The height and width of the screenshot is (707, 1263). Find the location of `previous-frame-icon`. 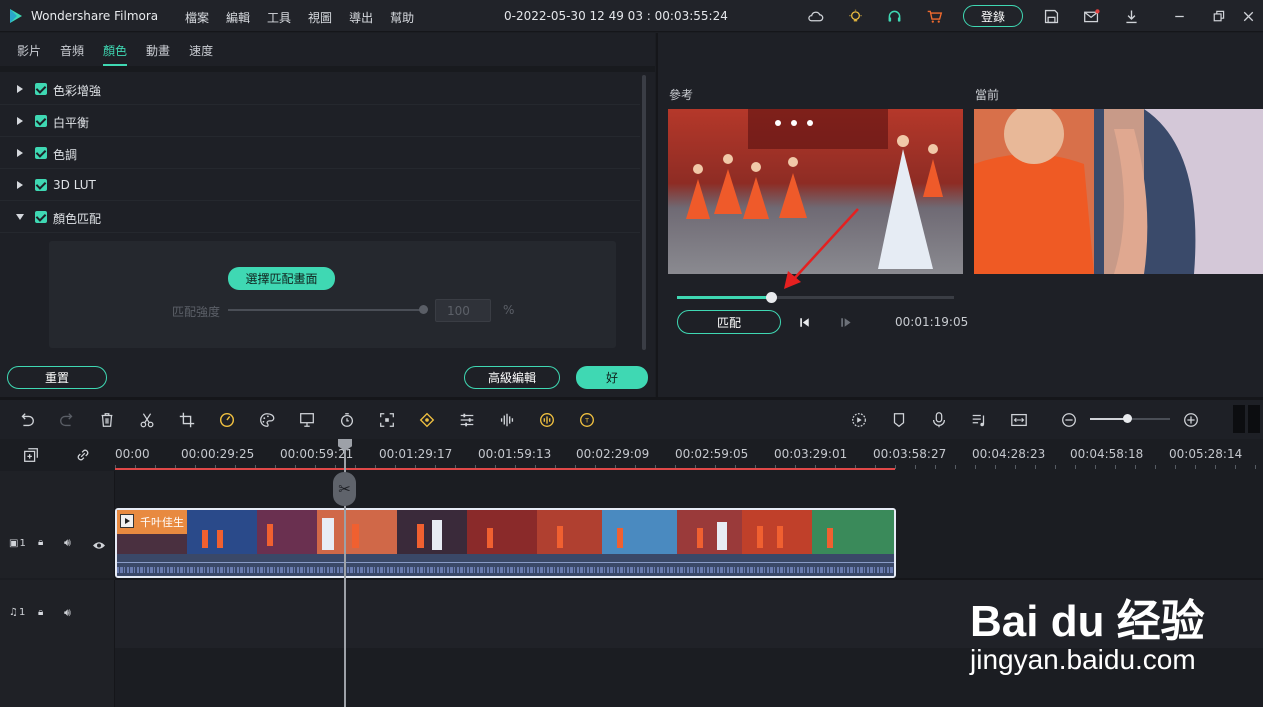

previous-frame-icon is located at coordinates (804, 322).